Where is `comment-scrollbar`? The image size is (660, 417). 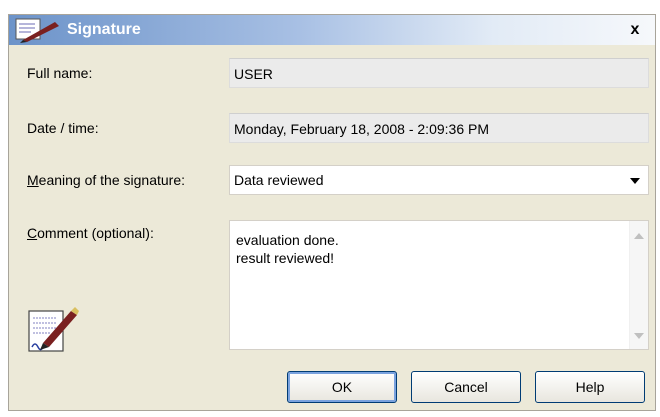
comment-scrollbar is located at coordinates (638, 285).